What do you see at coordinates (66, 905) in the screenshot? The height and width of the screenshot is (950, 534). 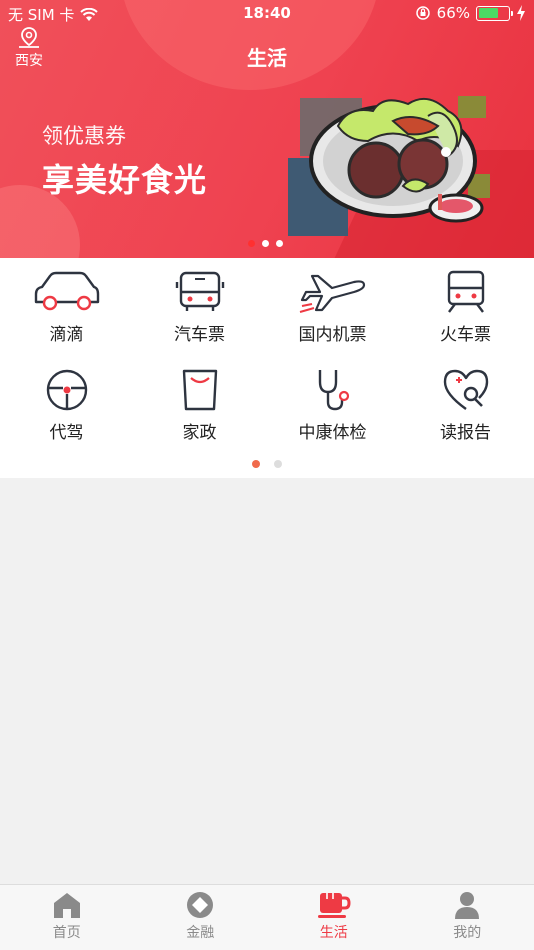 I see `home-icon` at bounding box center [66, 905].